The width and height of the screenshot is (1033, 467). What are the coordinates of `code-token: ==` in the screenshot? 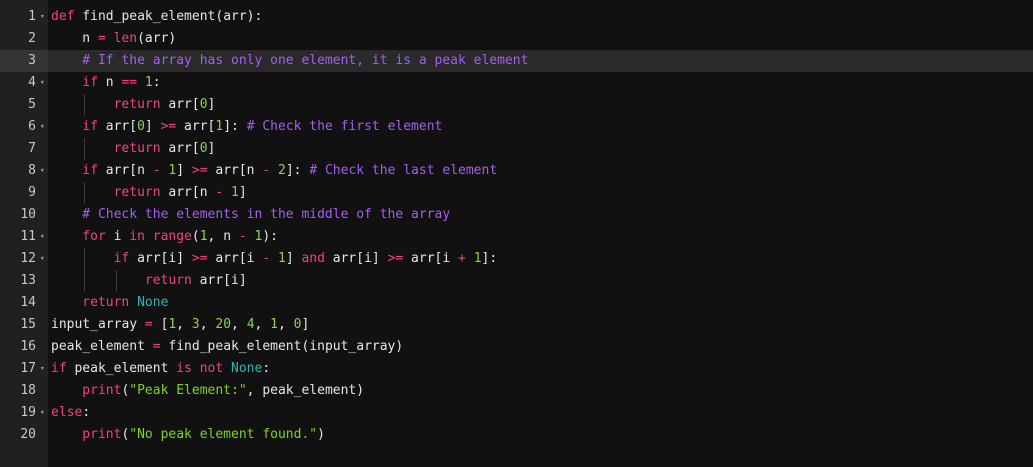 It's located at (129, 82).